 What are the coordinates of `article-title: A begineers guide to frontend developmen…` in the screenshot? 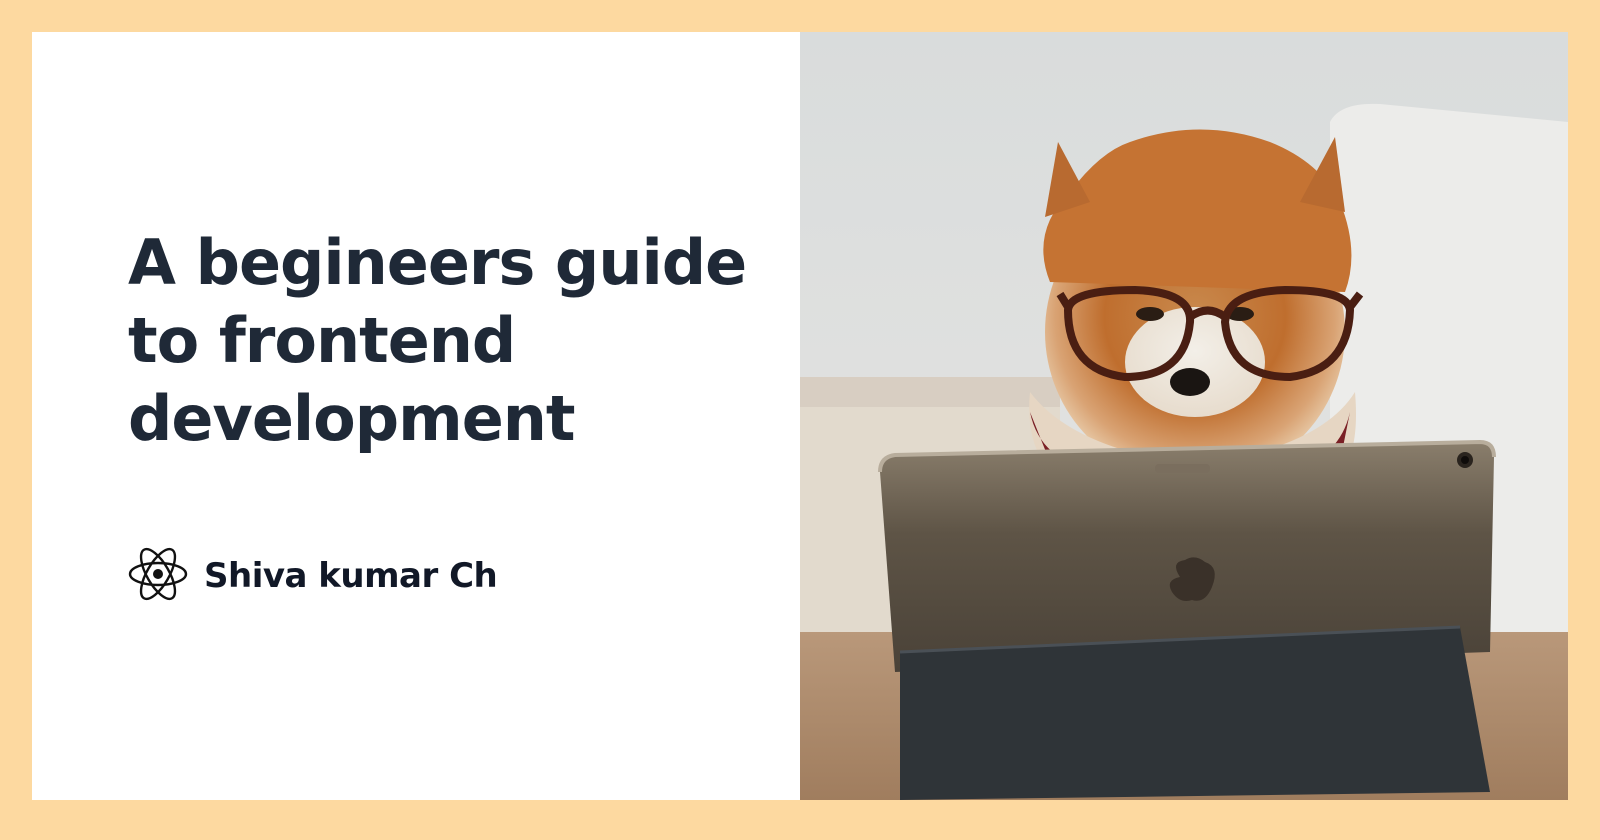 It's located at (437, 340).